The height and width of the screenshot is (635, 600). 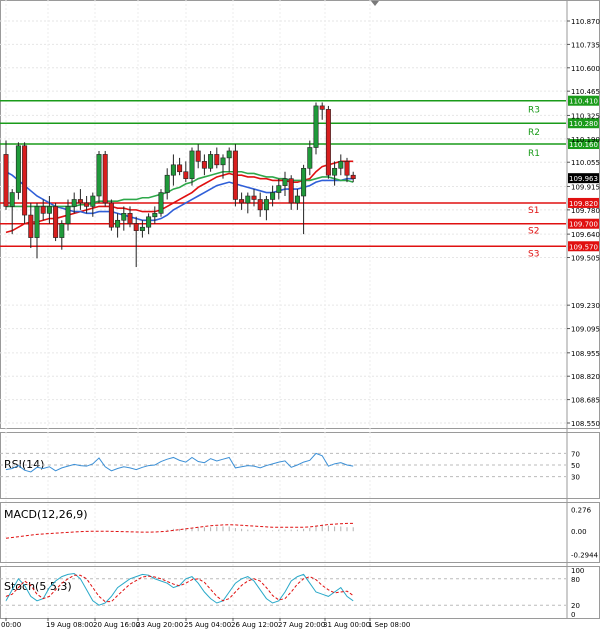 I want to click on macd-tick-label: -0.2944, so click(x=585, y=555).